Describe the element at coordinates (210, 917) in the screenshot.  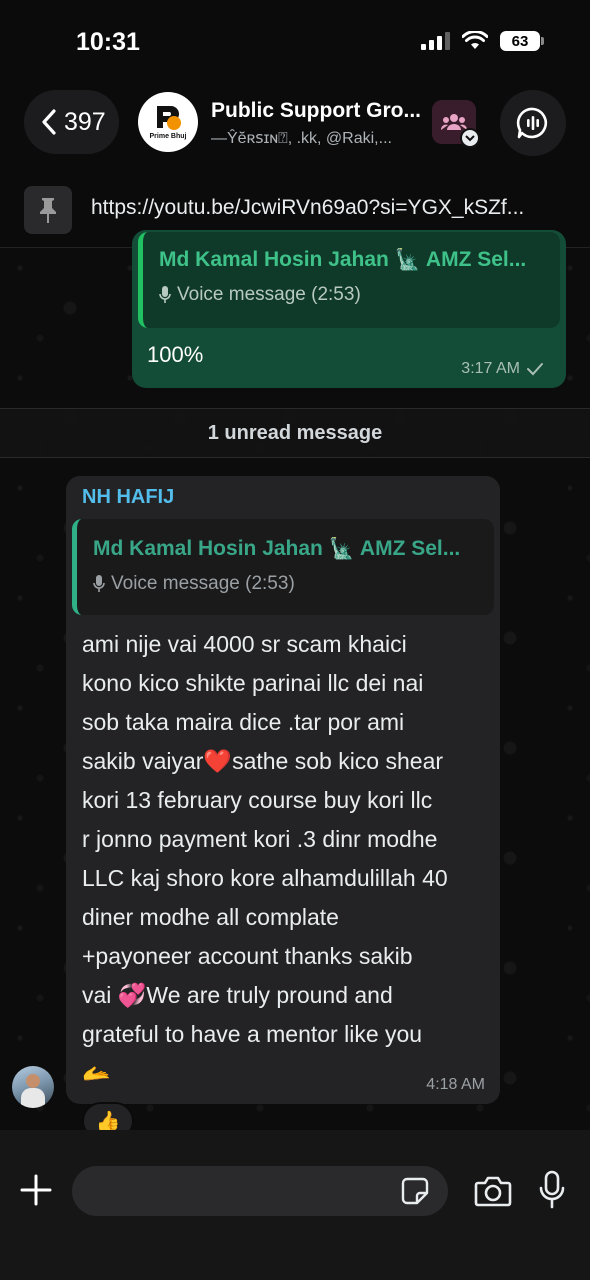
I see `message-line: diner modhe all complate` at that location.